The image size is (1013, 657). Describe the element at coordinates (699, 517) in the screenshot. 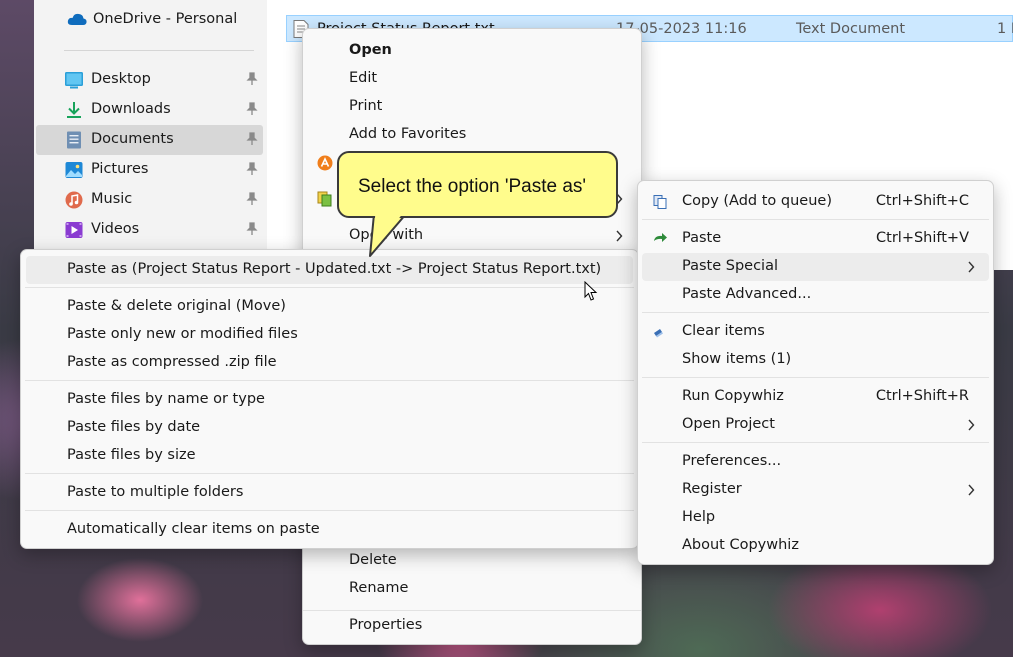

I see `menu-label: Help` at that location.